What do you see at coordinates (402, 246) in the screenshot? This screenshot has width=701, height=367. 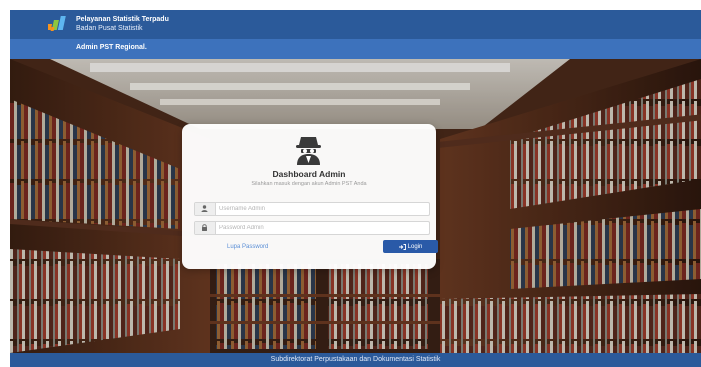 I see `sign-in-icon` at bounding box center [402, 246].